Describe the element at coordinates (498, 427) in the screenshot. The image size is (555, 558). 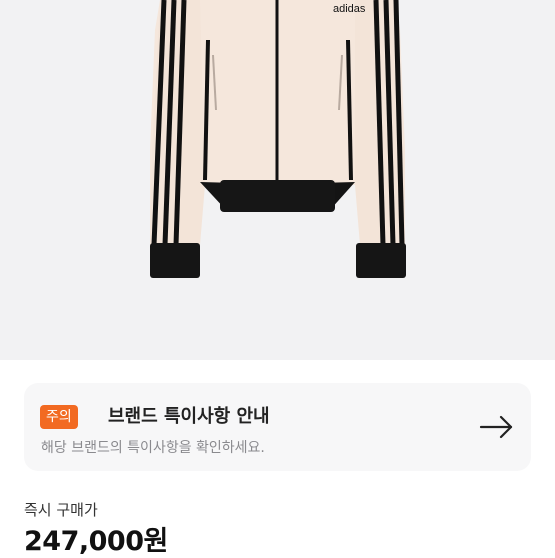
I see `arrow-right-icon` at that location.